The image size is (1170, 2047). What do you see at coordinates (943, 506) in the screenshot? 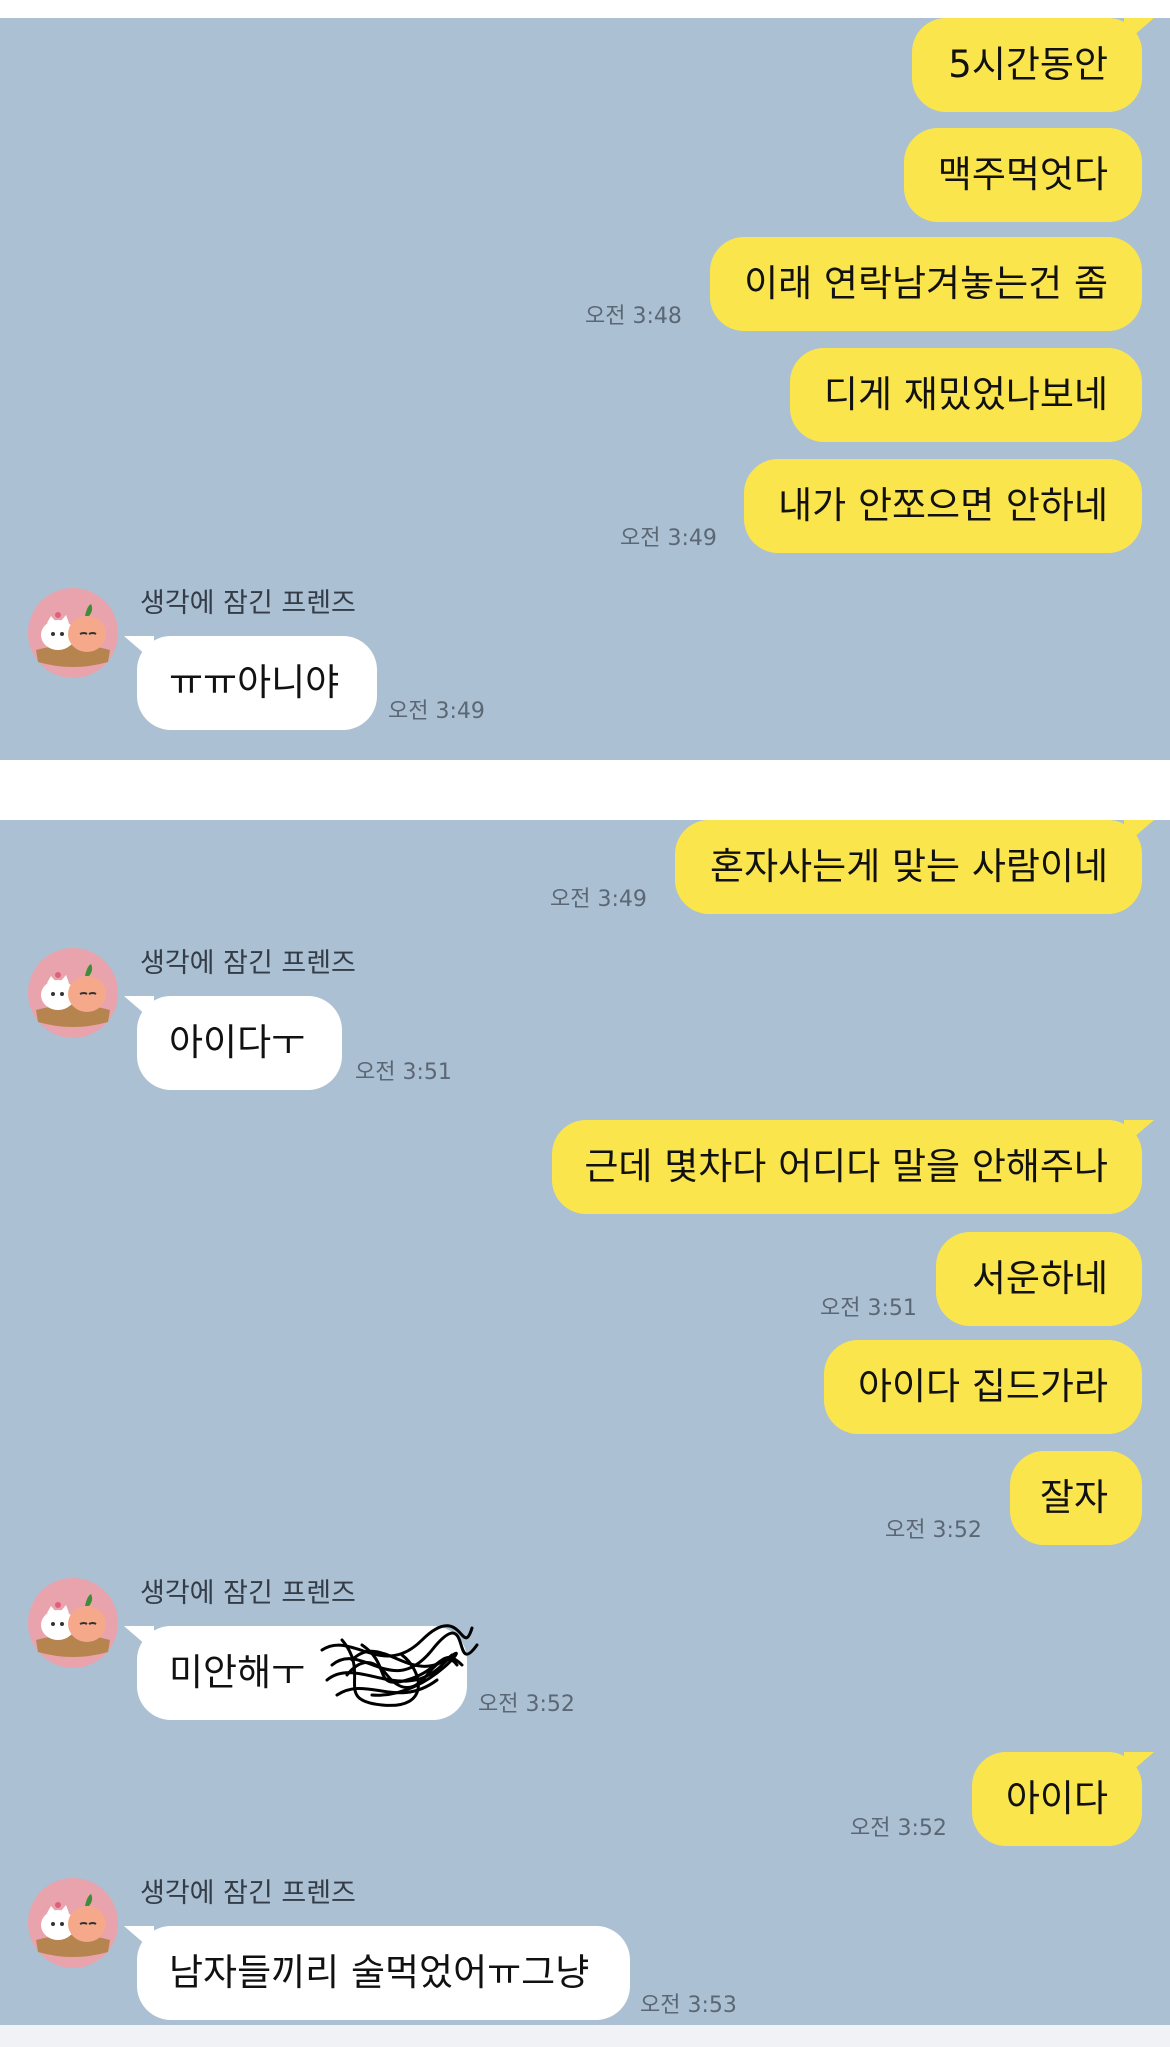
I see `message-bubble-outgoing: 내가 안쪼으면 안하네` at bounding box center [943, 506].